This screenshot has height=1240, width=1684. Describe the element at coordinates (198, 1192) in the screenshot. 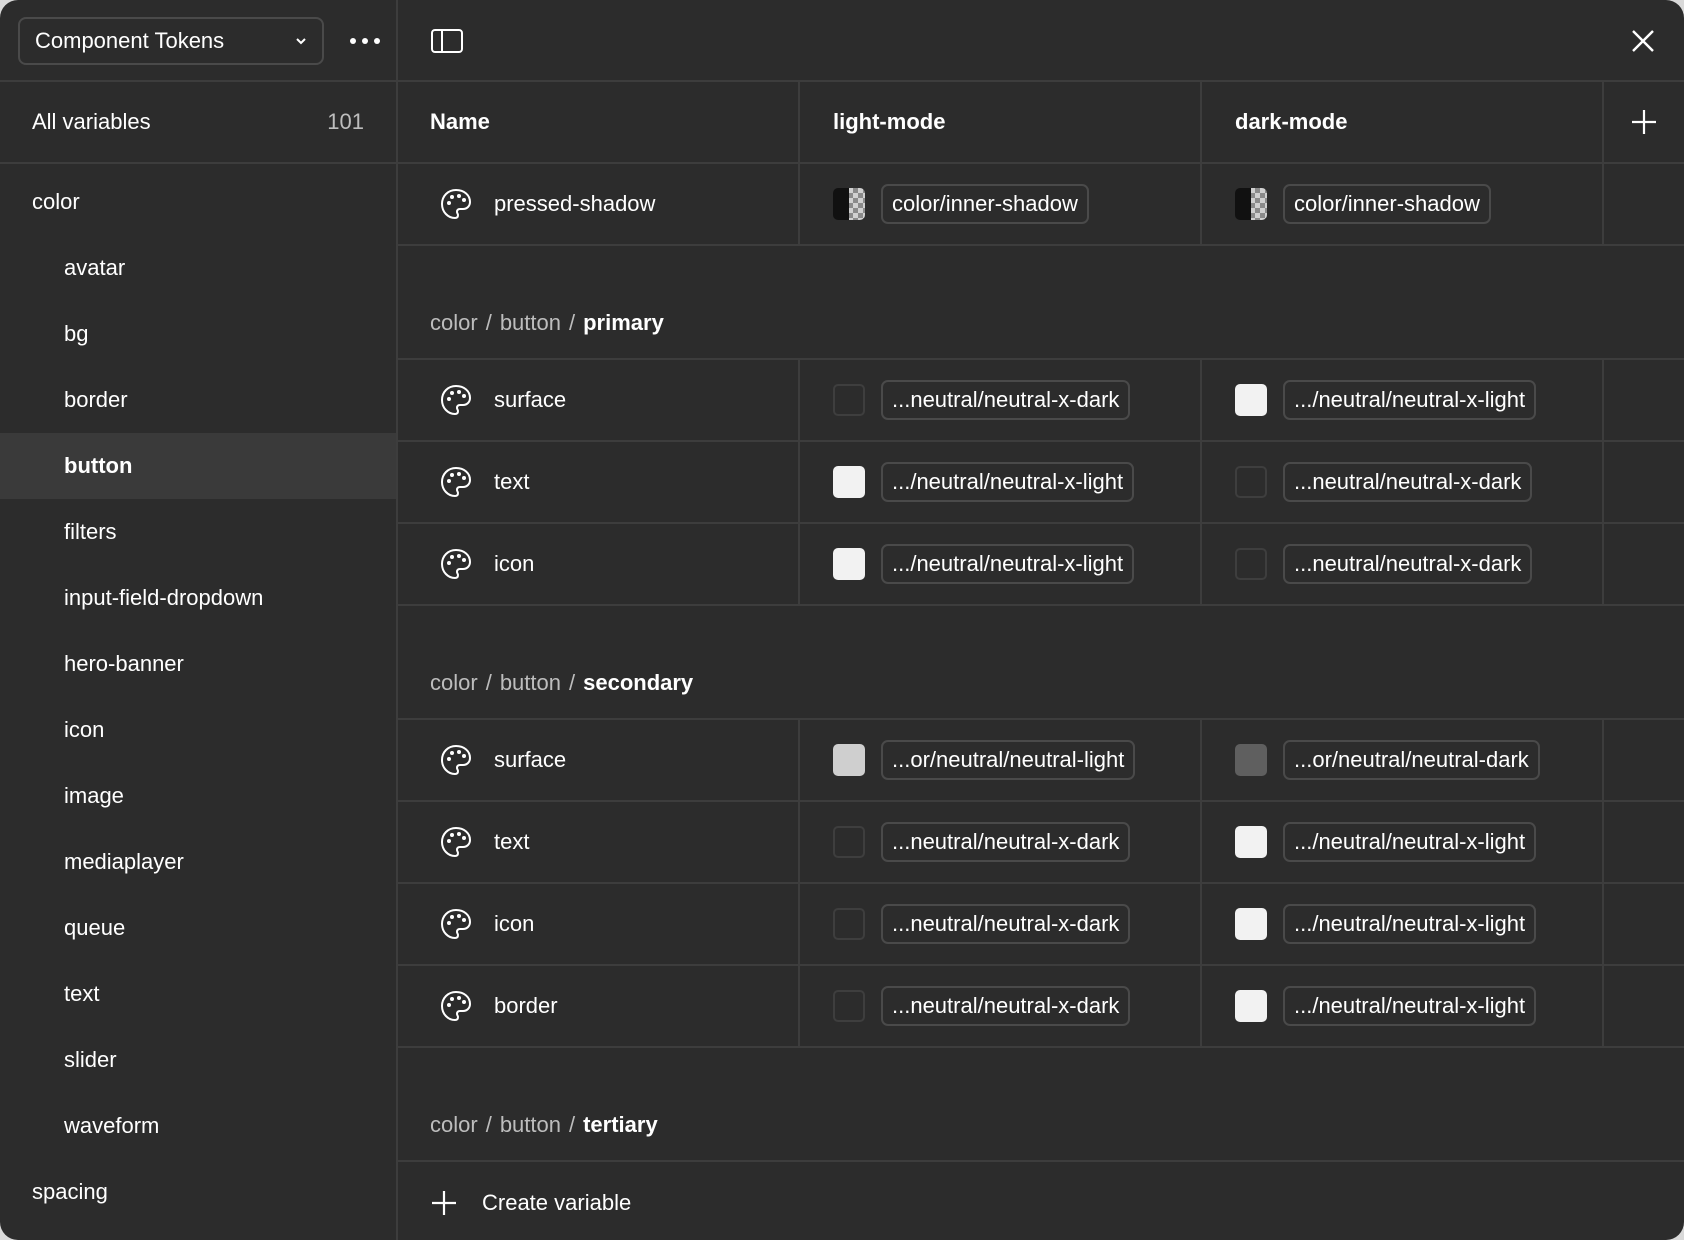

I see `sidebar-item-group: spacing` at that location.